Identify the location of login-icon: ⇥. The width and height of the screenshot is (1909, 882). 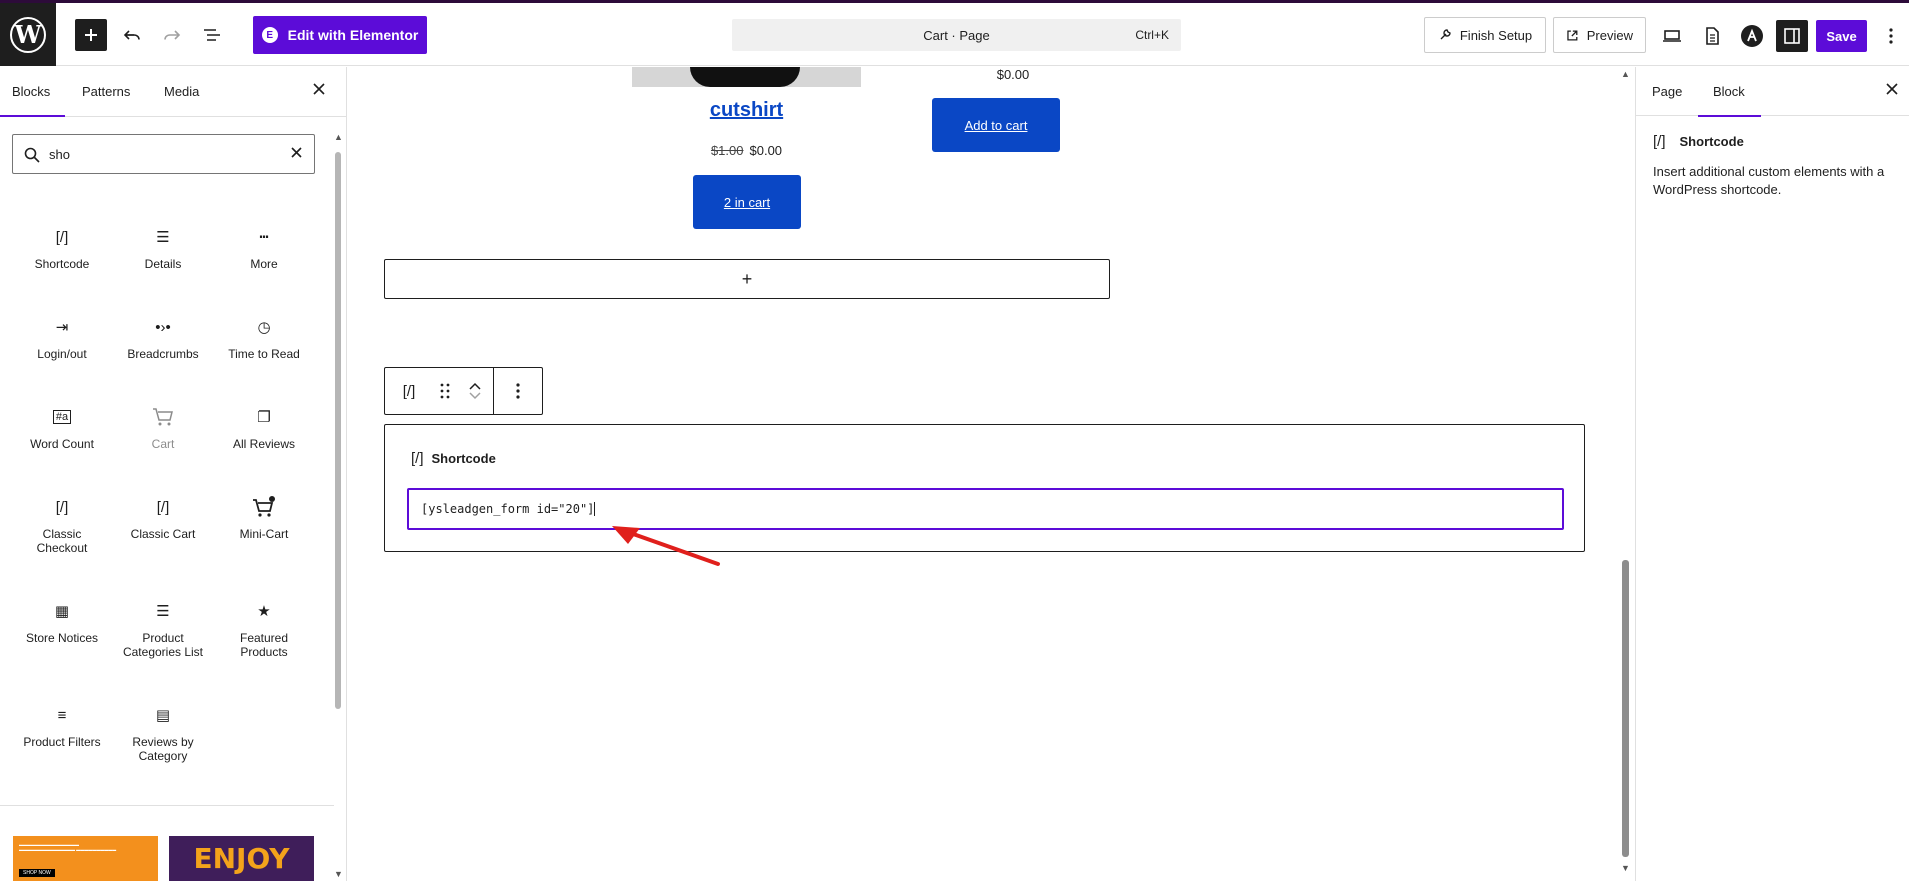
(62, 327).